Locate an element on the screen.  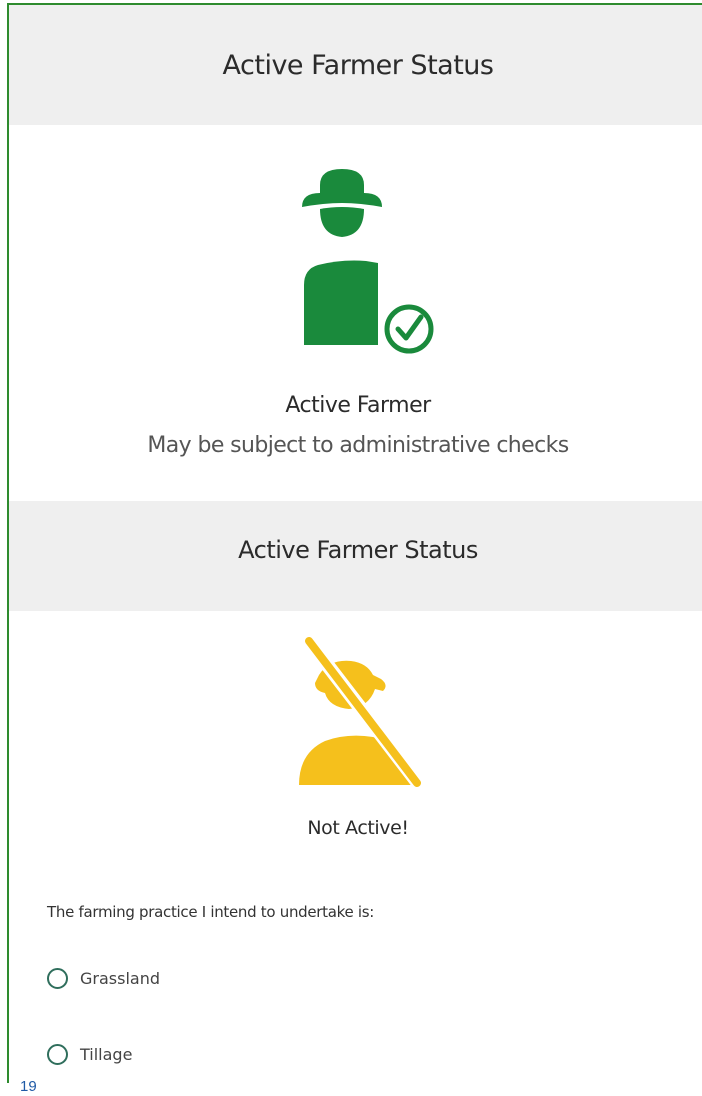
radio-option-label: Tillage is located at coordinates (106, 1054).